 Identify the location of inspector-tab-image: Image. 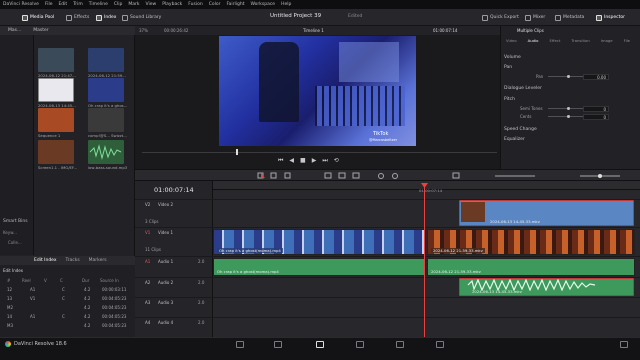
(607, 40).